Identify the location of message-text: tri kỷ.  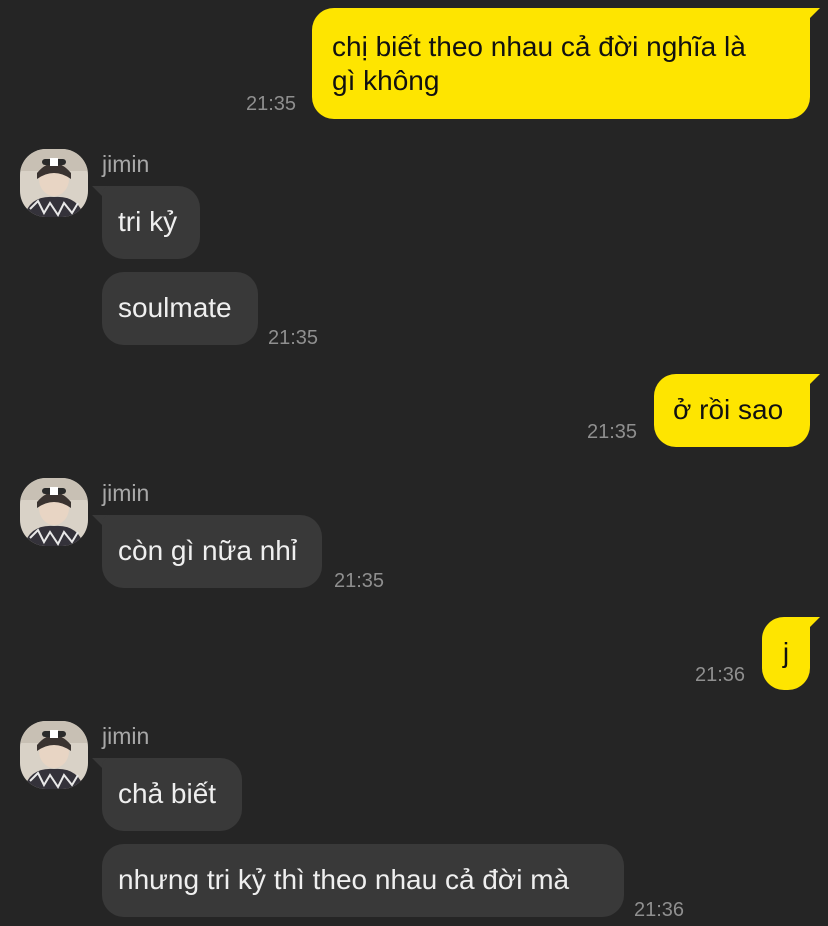
(148, 221).